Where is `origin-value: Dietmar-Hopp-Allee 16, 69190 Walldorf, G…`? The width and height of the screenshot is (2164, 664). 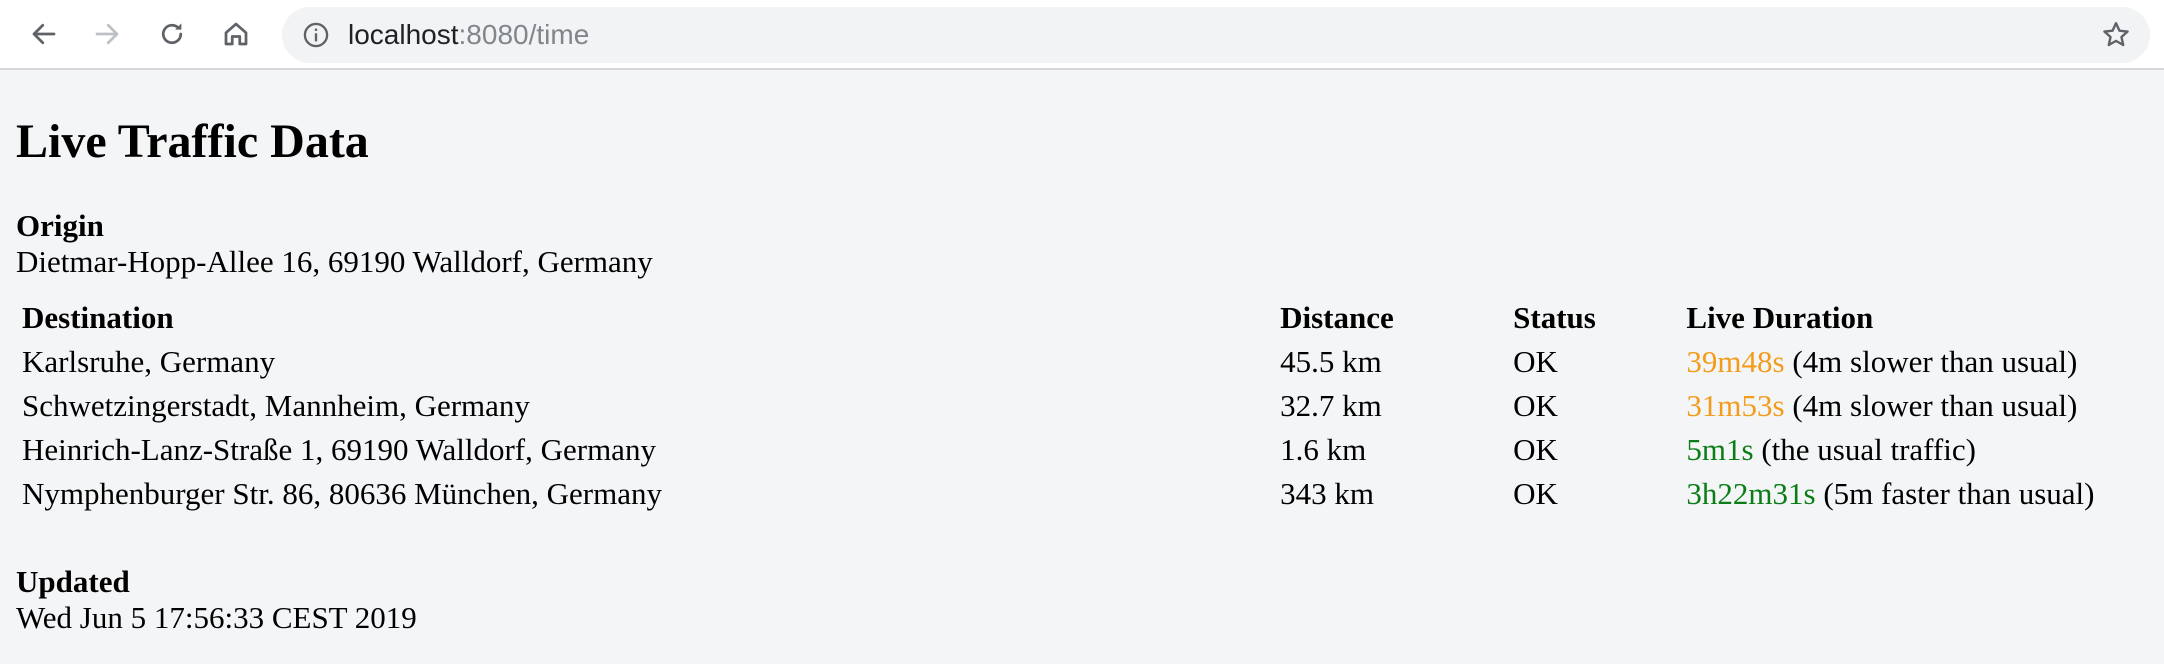
origin-value: Dietmar-Hopp-Allee 16, 69190 Walldorf, G… is located at coordinates (334, 261).